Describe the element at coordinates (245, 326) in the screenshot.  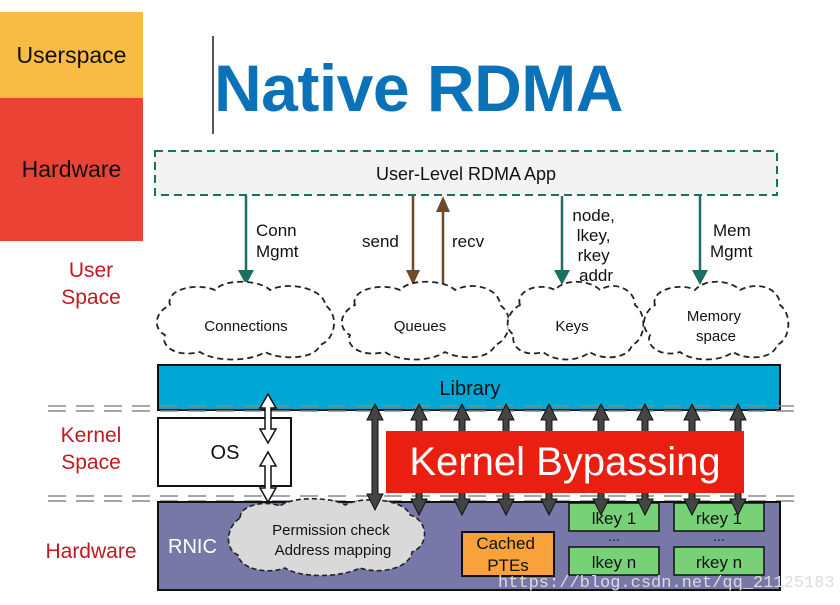
I see `cloud-connections-label: Connections` at that location.